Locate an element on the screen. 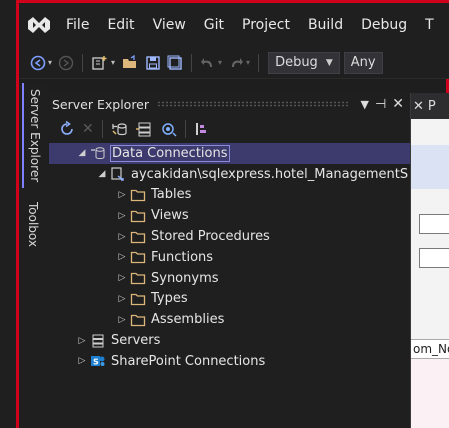 This screenshot has height=428, width=449. svg-text: S is located at coordinates (96, 362).